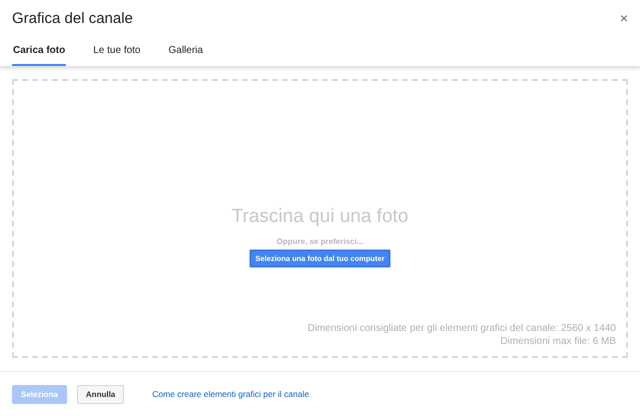 The width and height of the screenshot is (640, 416). I want to click on close-button: ×, so click(622, 18).